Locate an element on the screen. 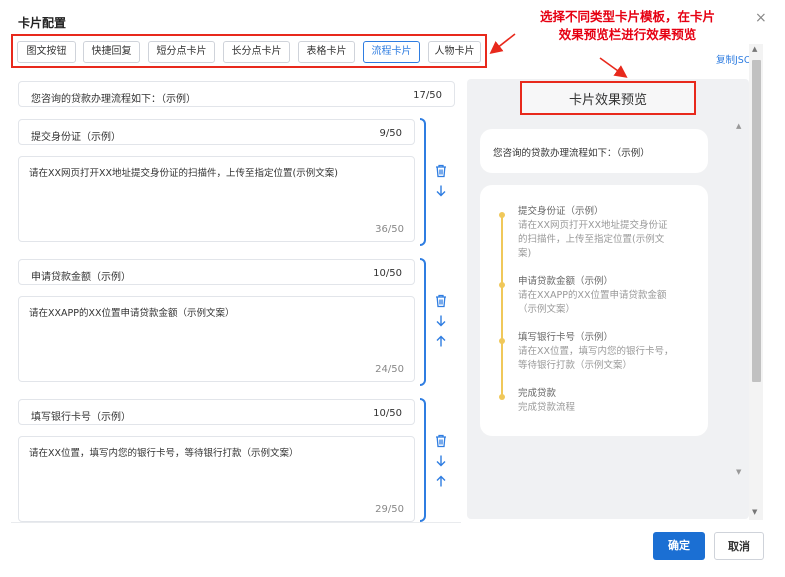 This screenshot has height=577, width=785. tab-long-points-card: 长分点卡片 is located at coordinates (256, 52).